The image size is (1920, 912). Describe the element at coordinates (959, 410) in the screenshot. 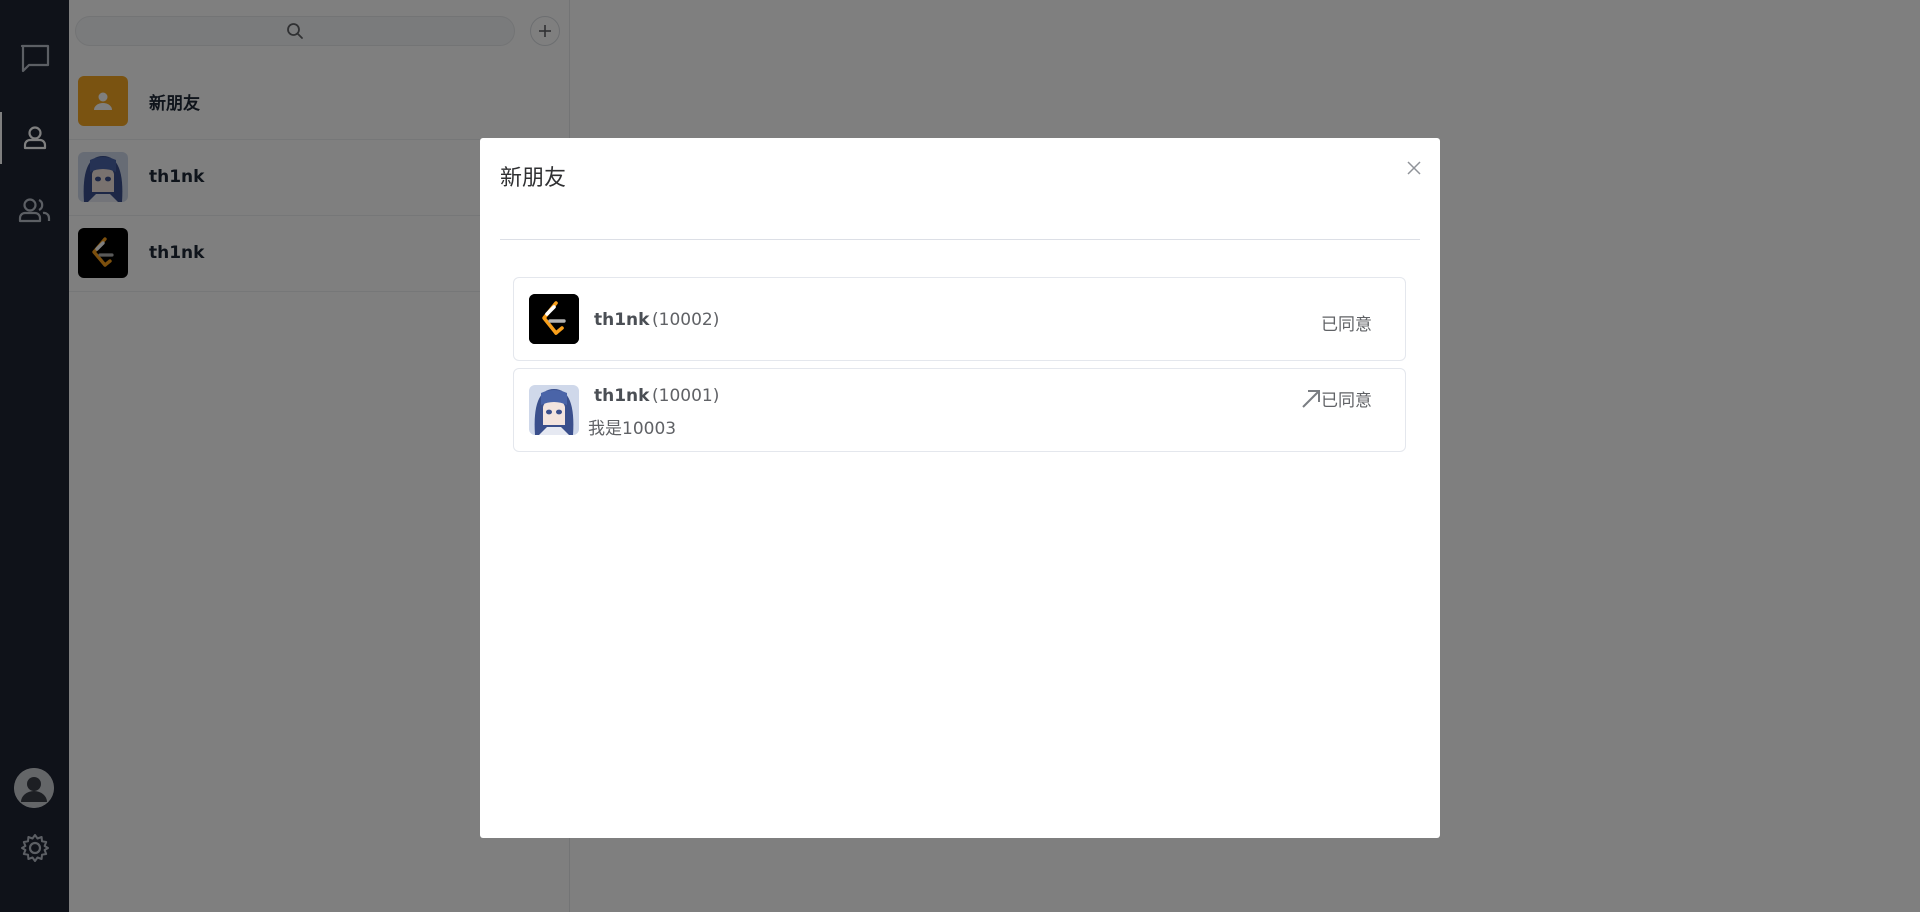

I see `friend-request-item: th1nk (10001) 我是10003 已同意` at that location.